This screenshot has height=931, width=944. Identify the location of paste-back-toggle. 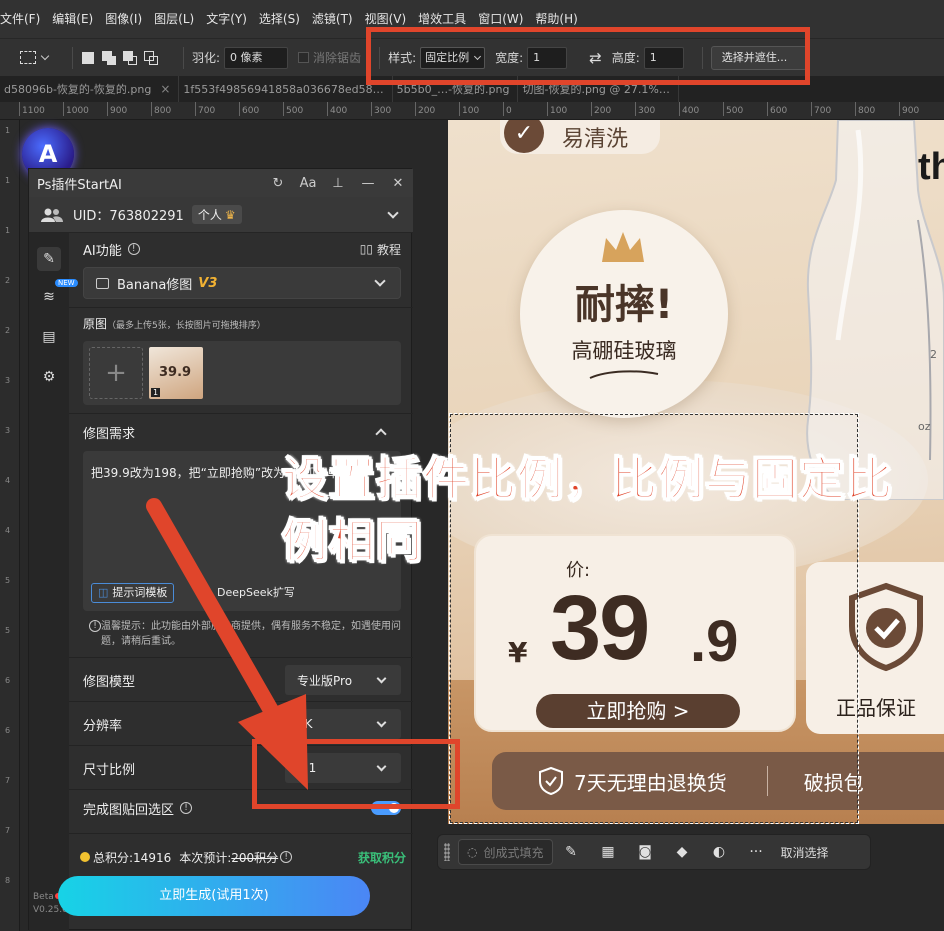
(386, 808).